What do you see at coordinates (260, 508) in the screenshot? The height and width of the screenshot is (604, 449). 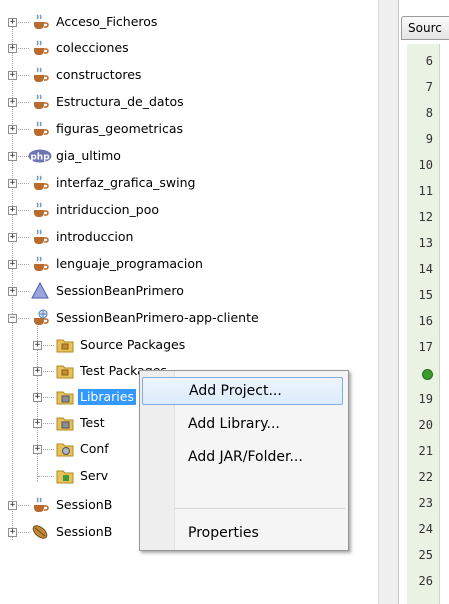 I see `menu-separator` at bounding box center [260, 508].